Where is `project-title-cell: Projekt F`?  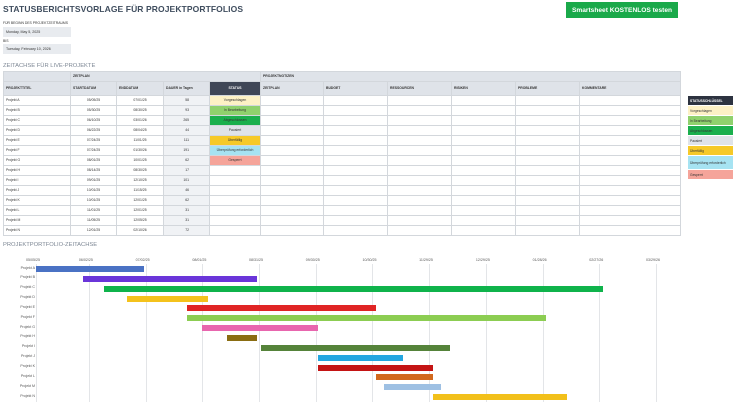
project-title-cell: Projekt F is located at coordinates (37, 150).